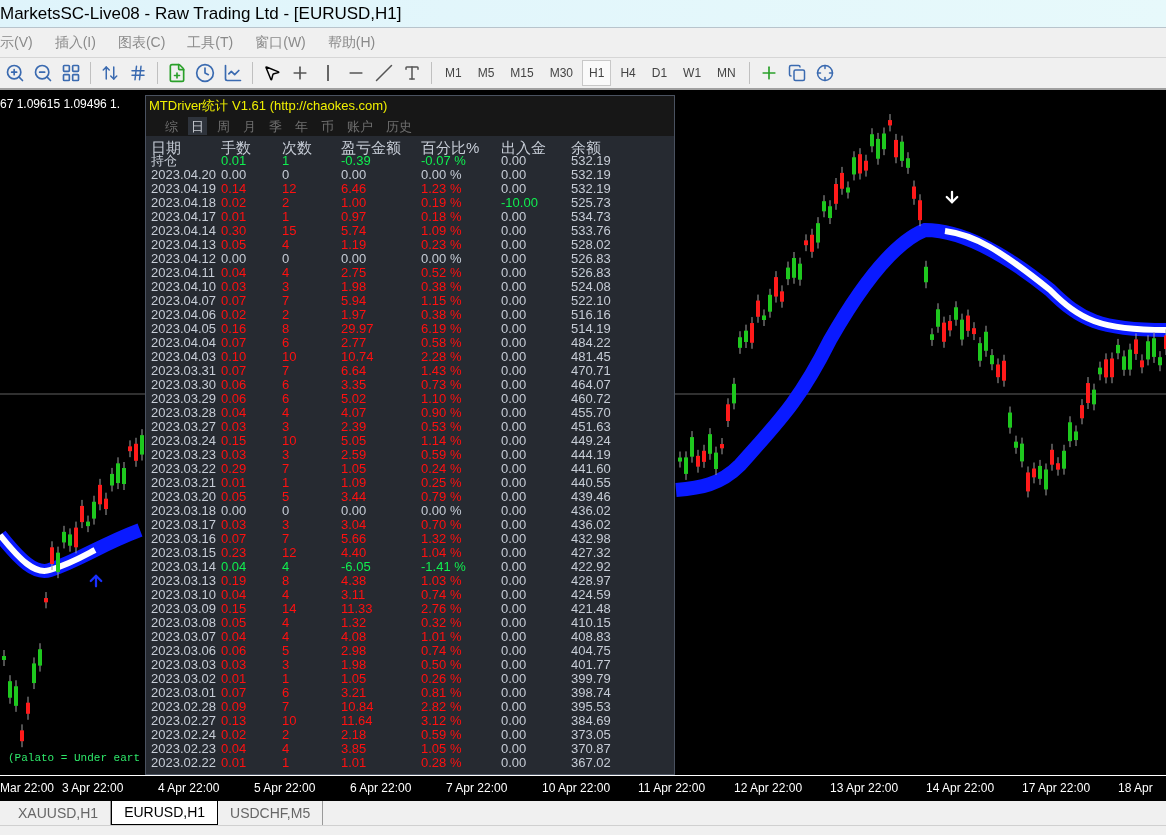  I want to click on table-cell-text: 2023.03.09, so click(184, 609).